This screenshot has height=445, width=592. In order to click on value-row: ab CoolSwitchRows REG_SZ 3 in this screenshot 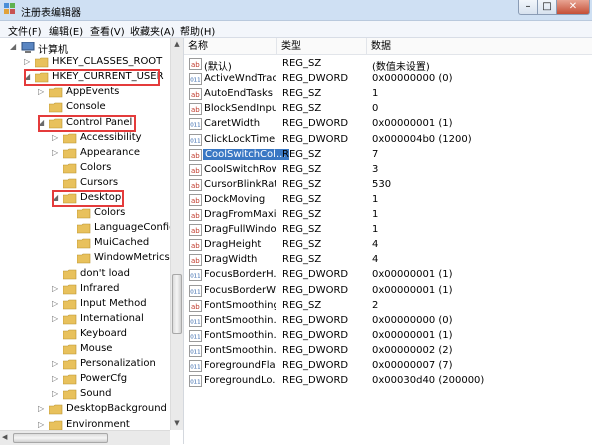, I will do `click(388, 170)`.